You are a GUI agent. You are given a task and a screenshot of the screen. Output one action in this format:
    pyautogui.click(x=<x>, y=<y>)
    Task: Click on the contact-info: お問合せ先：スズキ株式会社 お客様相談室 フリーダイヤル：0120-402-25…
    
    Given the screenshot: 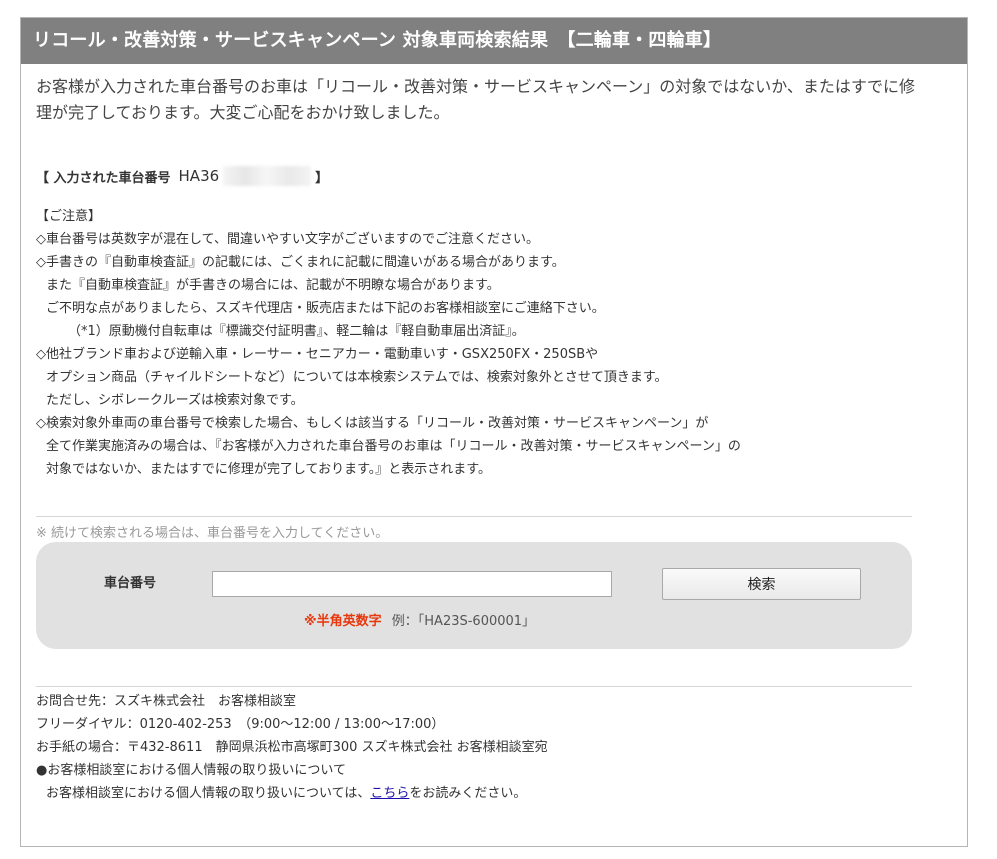 What is the action you would take?
    pyautogui.click(x=476, y=747)
    